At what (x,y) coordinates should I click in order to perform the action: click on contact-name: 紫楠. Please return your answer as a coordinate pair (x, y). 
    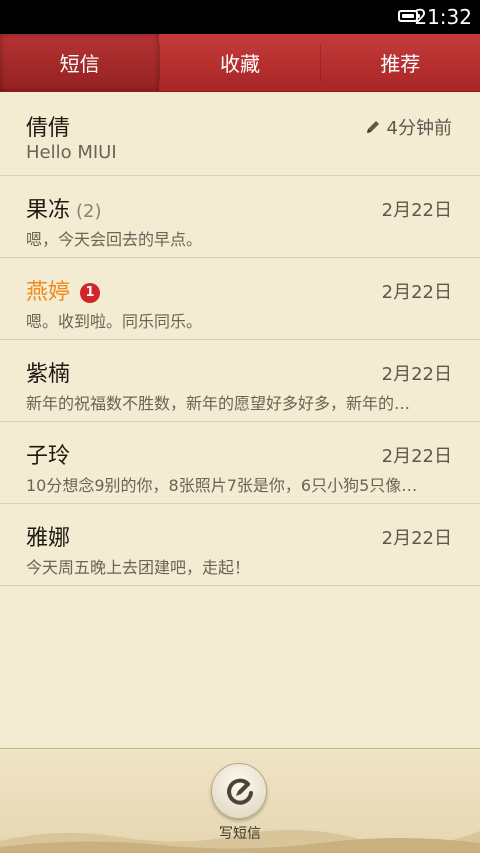
    Looking at the image, I should click on (48, 372).